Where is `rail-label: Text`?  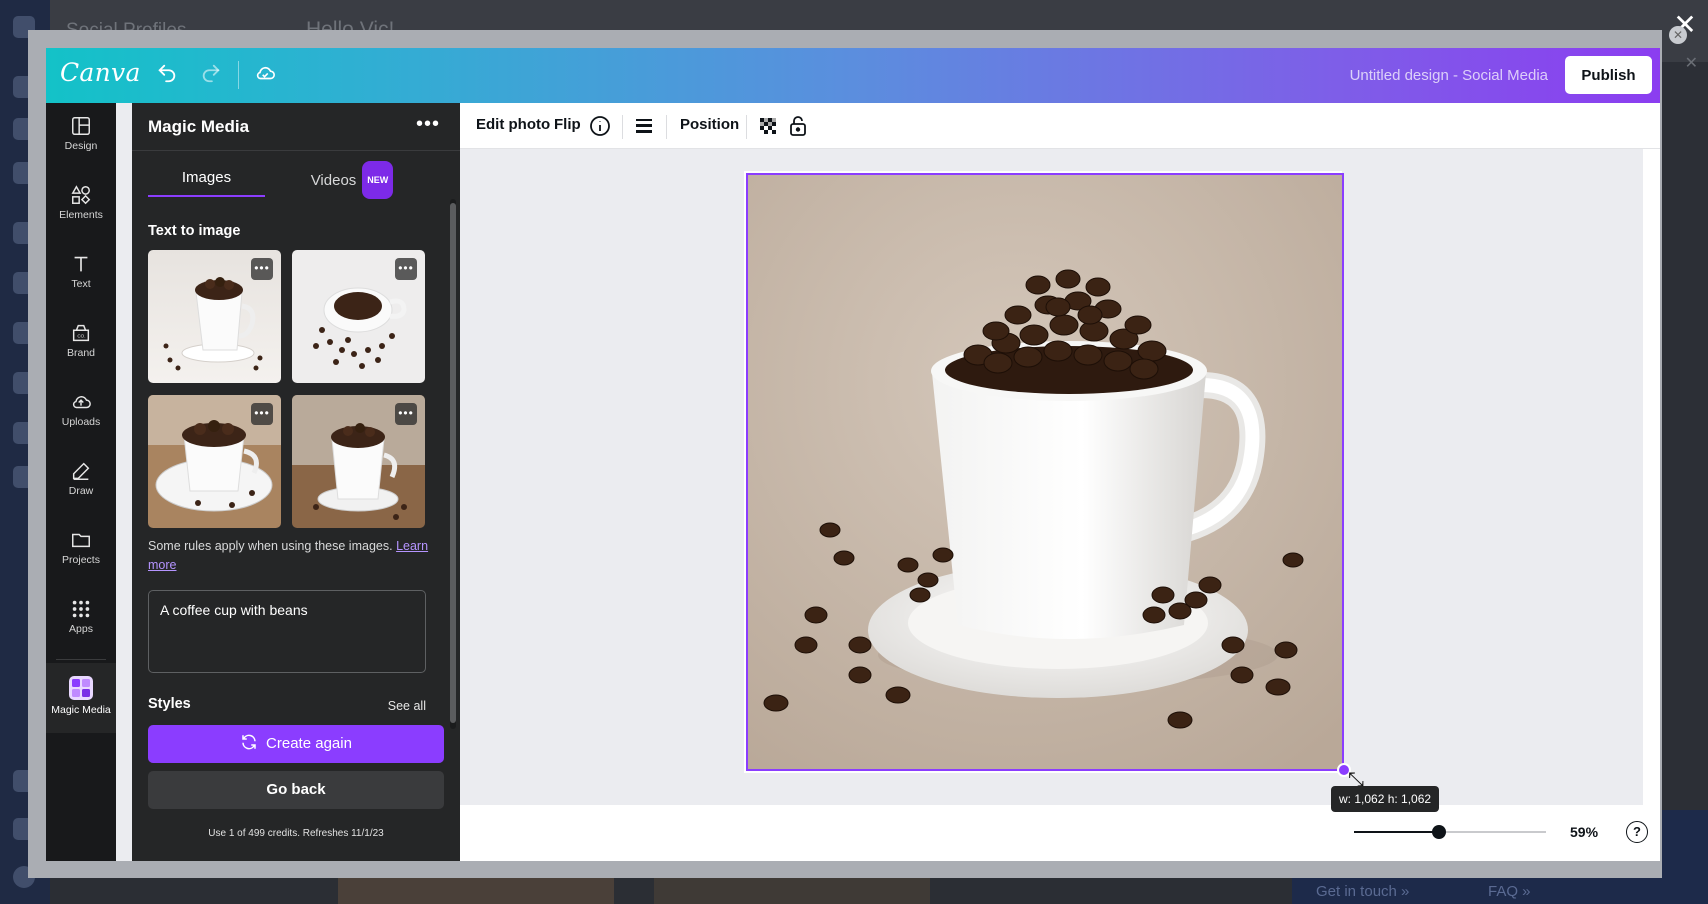 rail-label: Text is located at coordinates (81, 284).